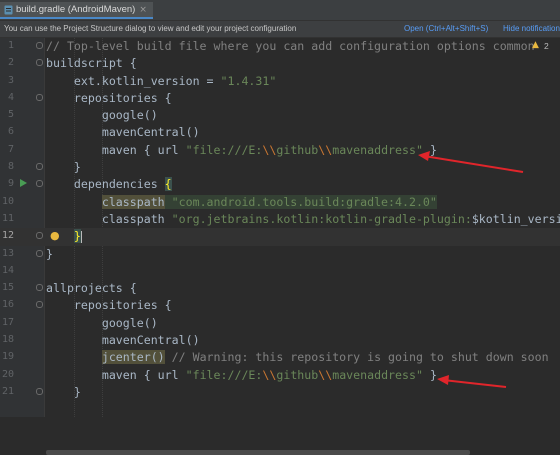  Describe the element at coordinates (531, 28) in the screenshot. I see `hide-notification-link: Hide notification` at that location.